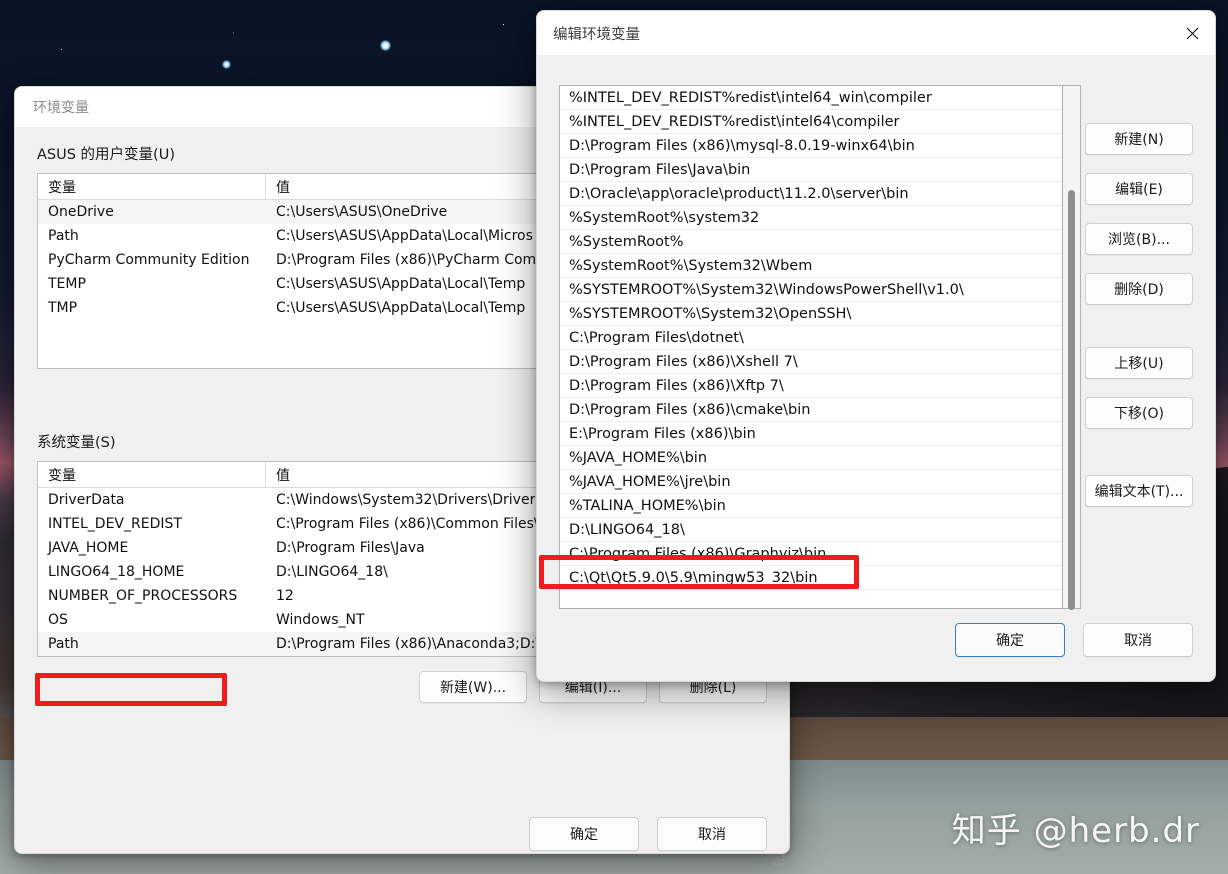 This screenshot has height=874, width=1228. I want to click on cell-variable: OneDrive, so click(81, 212).